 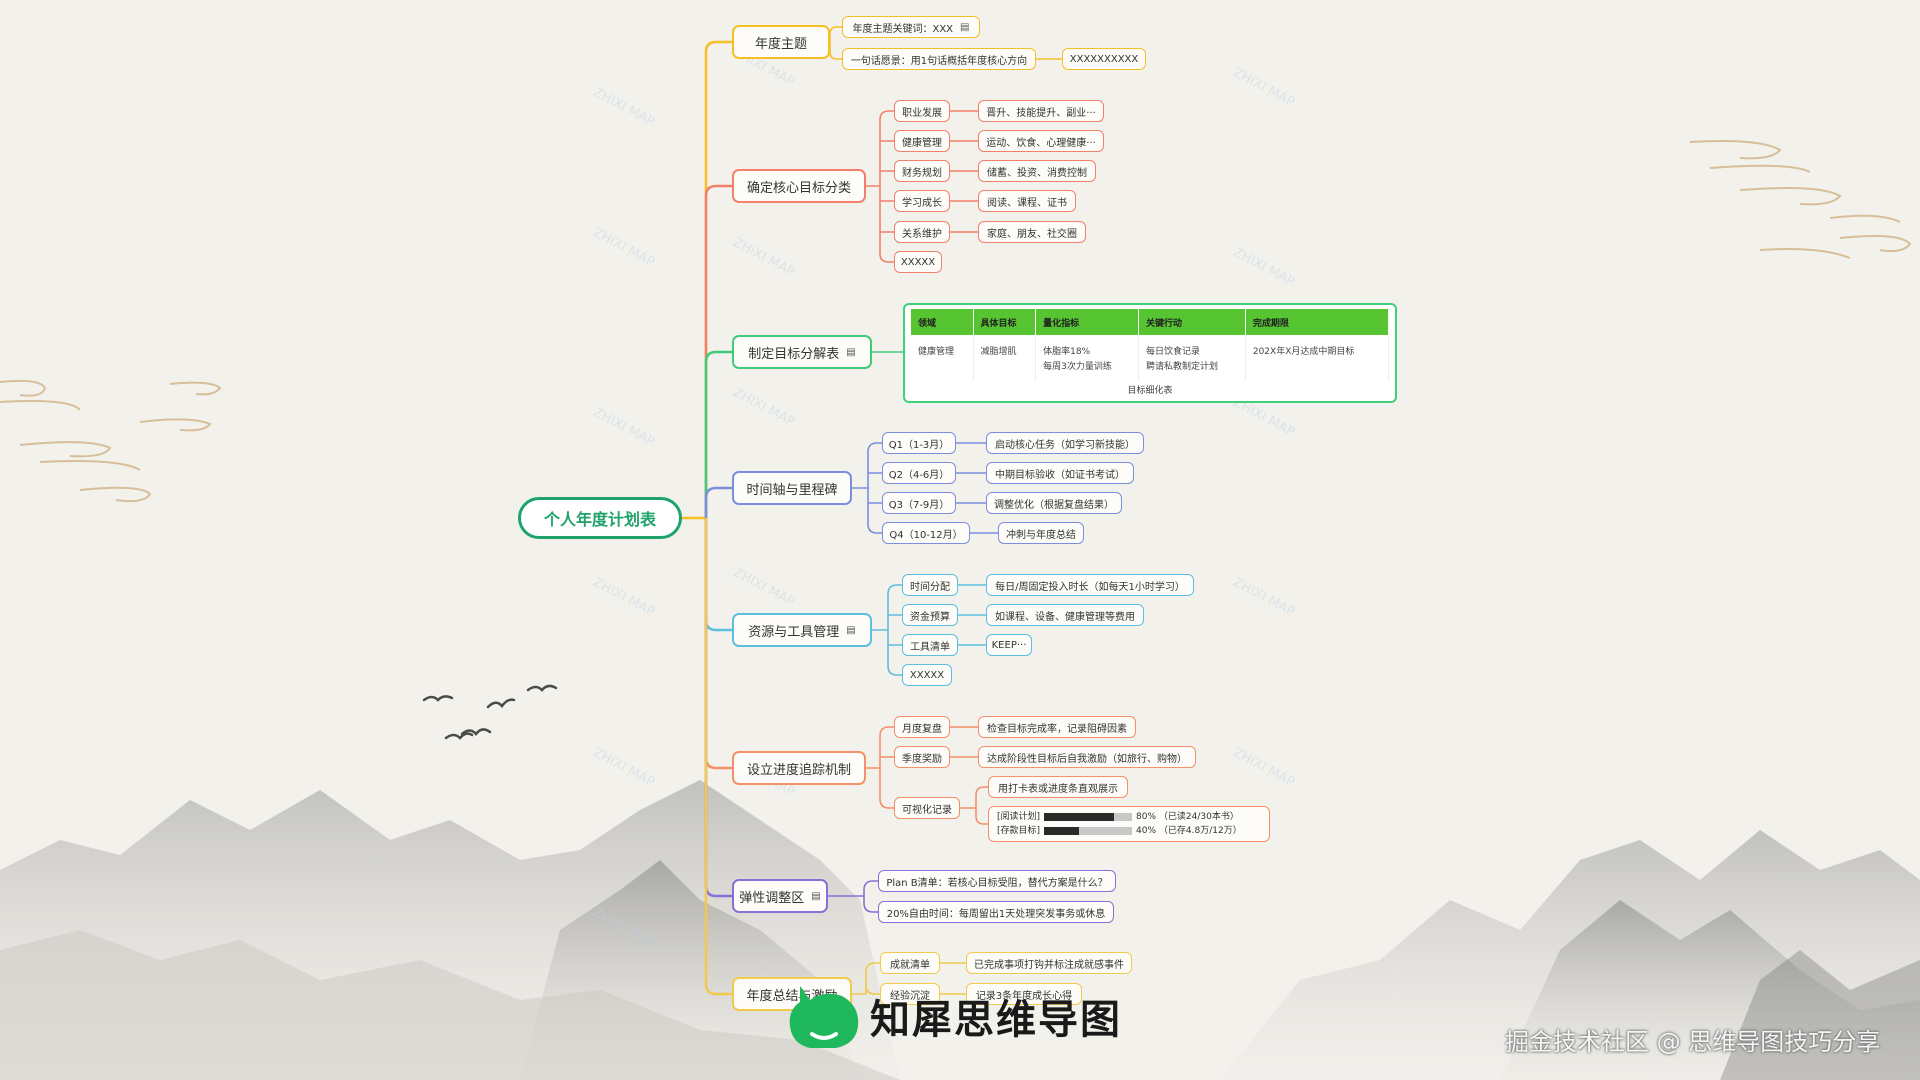 I want to click on timeline-q3-detail: 调整优化（根据复盘结果）, so click(x=1054, y=503).